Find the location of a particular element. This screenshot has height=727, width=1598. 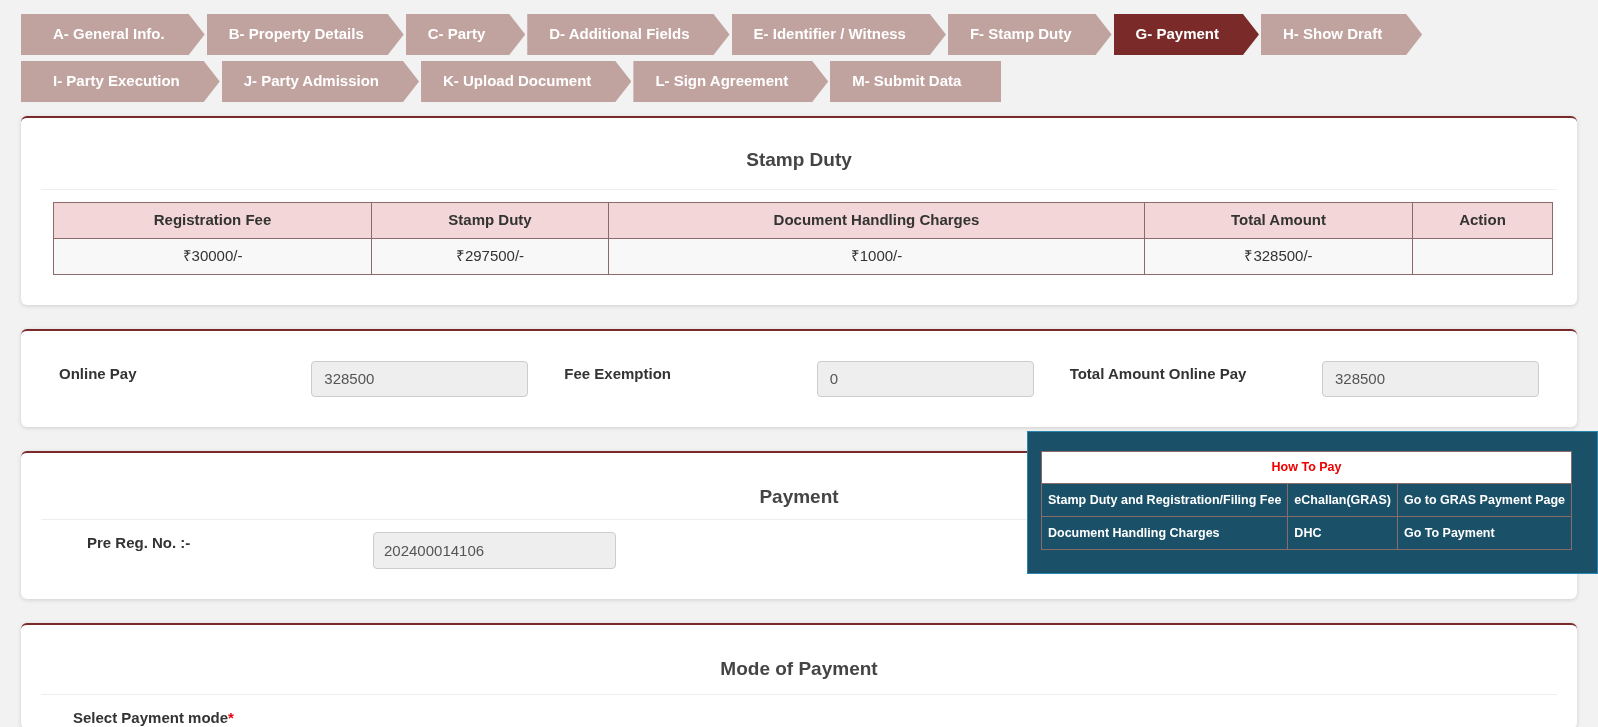

payment-link: Go To Payment is located at coordinates (1484, 533).